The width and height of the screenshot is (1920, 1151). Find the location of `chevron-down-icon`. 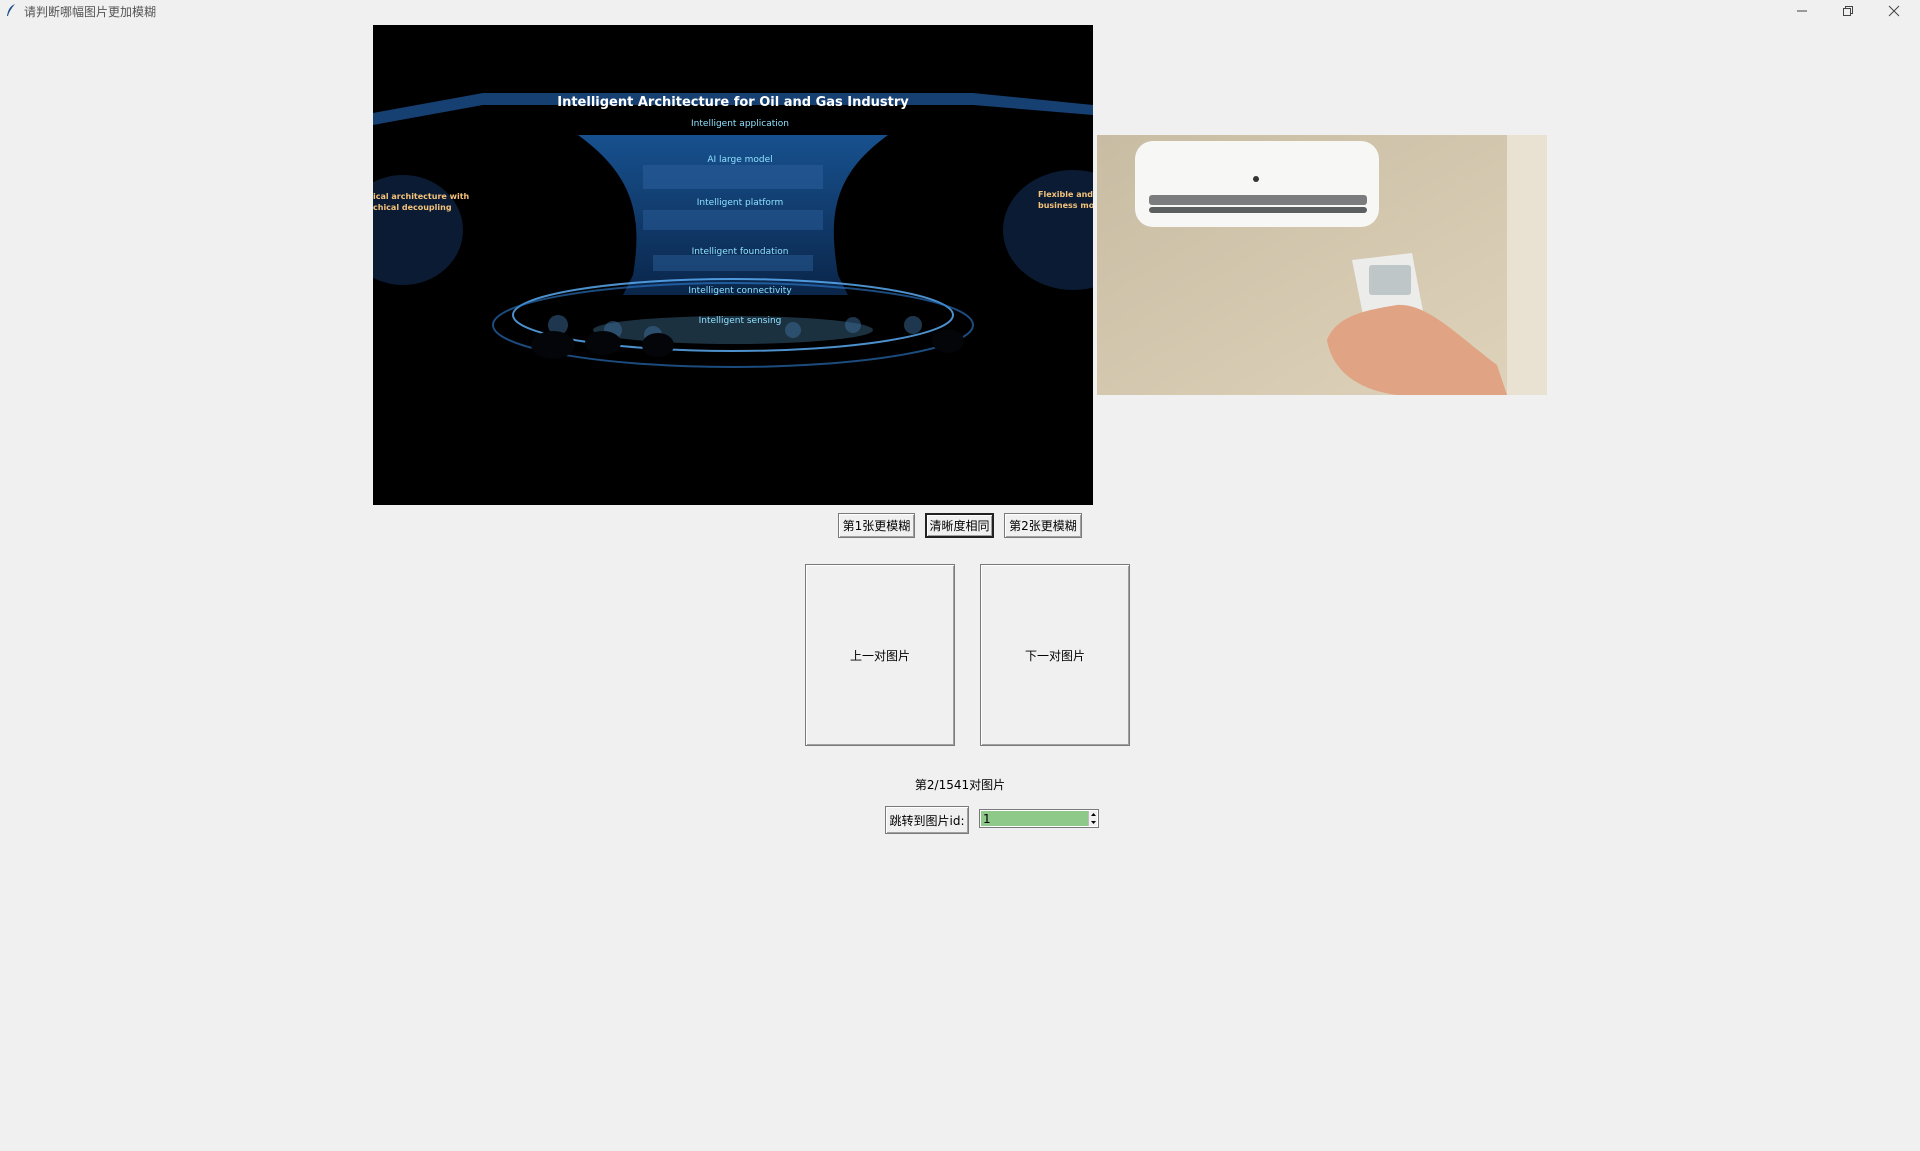

chevron-down-icon is located at coordinates (1093, 822).